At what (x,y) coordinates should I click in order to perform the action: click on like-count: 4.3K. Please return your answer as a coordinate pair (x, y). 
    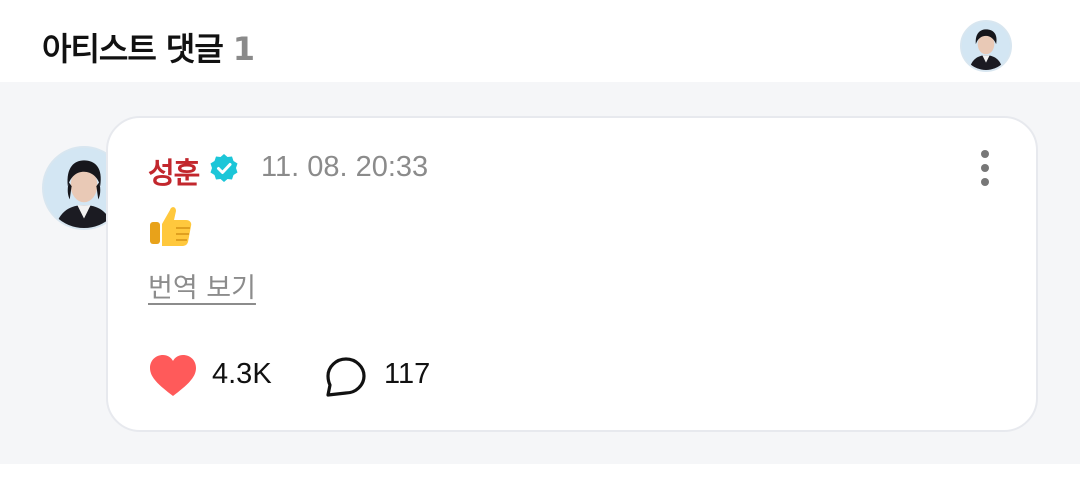
    Looking at the image, I should click on (242, 374).